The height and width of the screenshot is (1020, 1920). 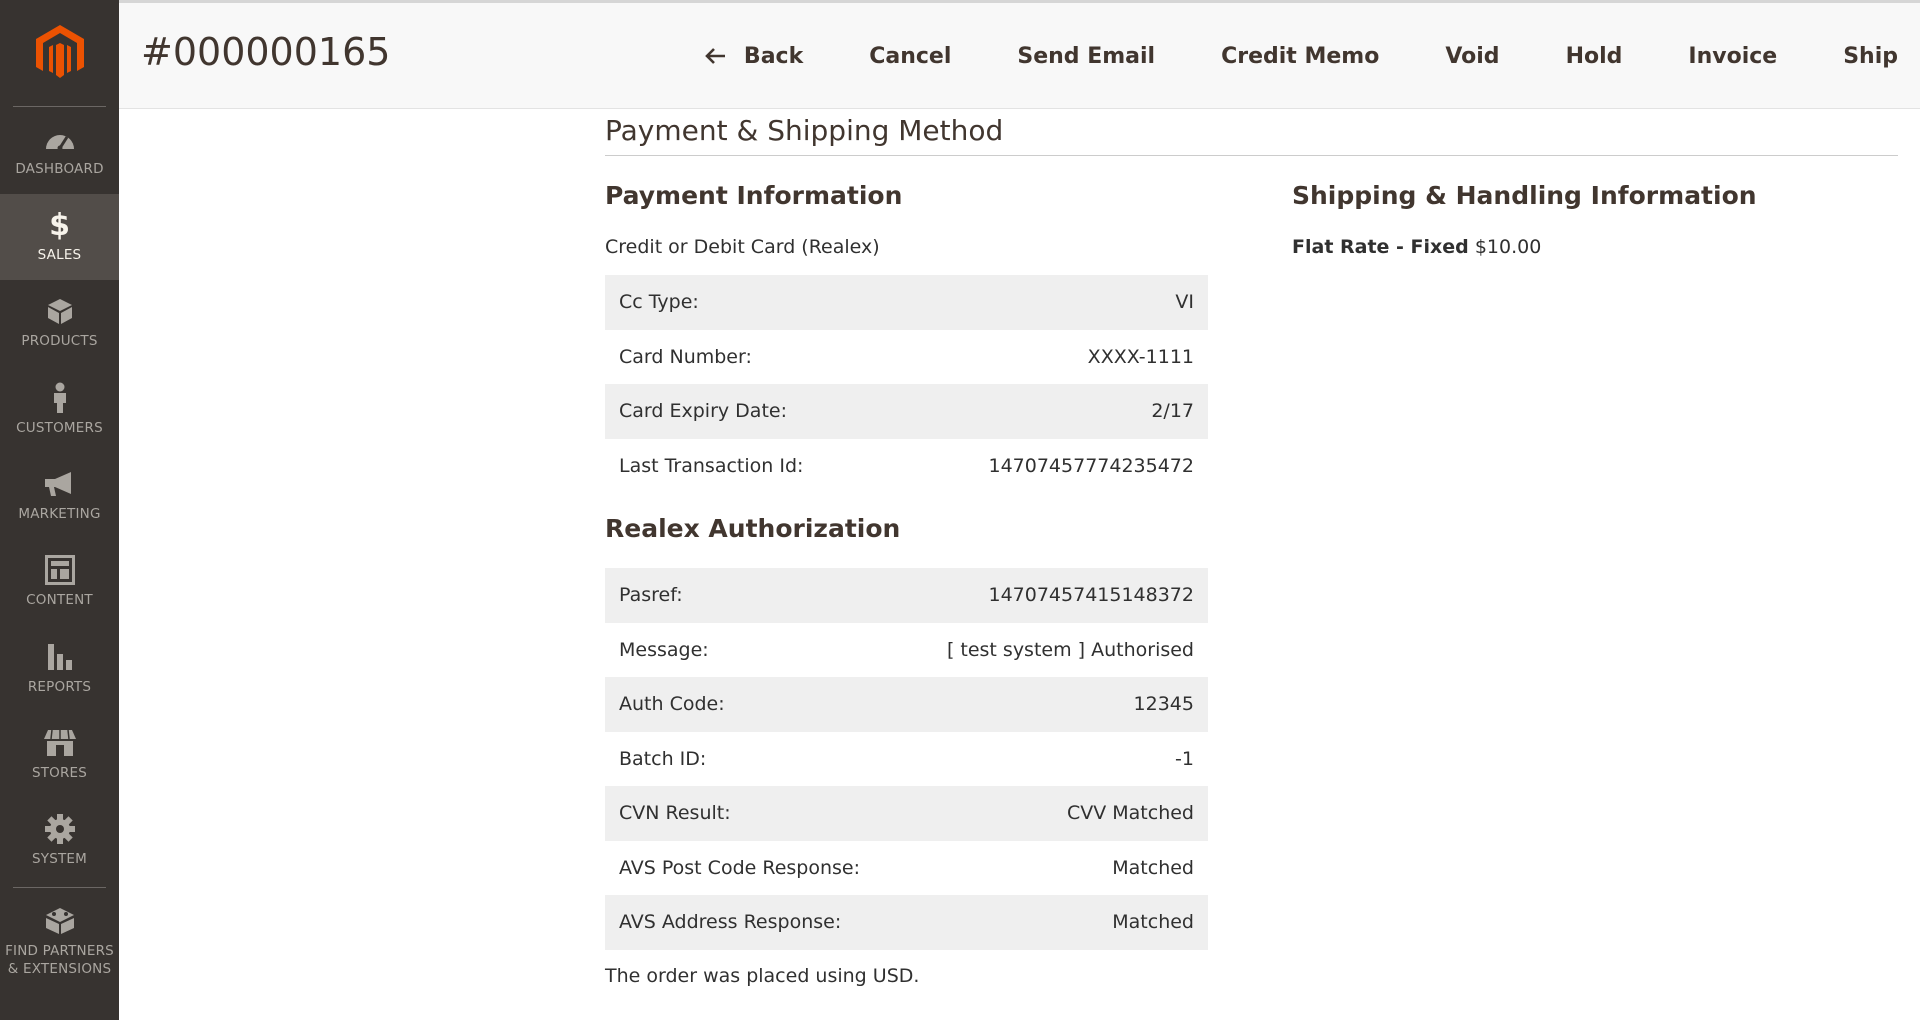 What do you see at coordinates (910, 56) in the screenshot?
I see `cancel-button: Cancel` at bounding box center [910, 56].